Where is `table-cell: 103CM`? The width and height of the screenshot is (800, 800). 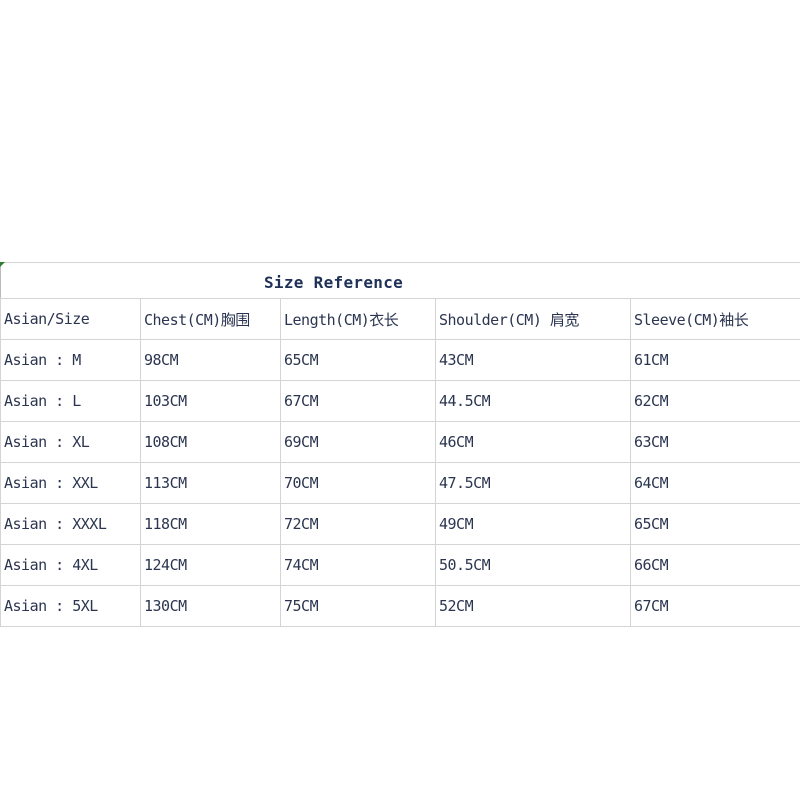
table-cell: 103CM is located at coordinates (210, 401).